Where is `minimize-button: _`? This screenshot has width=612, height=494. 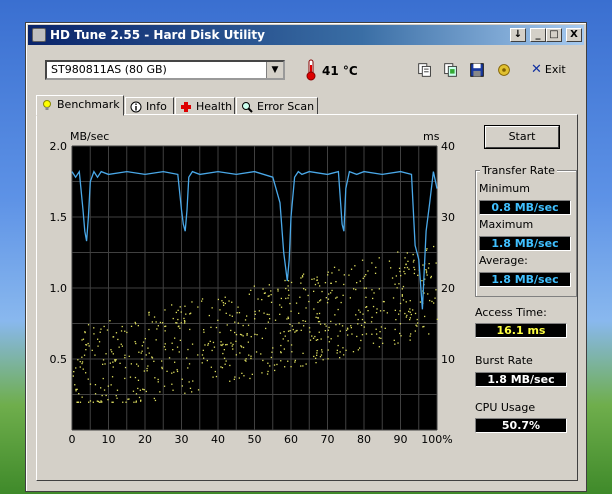
minimize-button: _ is located at coordinates (538, 35).